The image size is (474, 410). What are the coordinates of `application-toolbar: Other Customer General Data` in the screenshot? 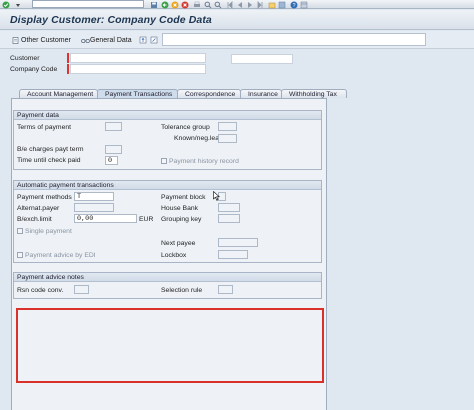 It's located at (237, 40).